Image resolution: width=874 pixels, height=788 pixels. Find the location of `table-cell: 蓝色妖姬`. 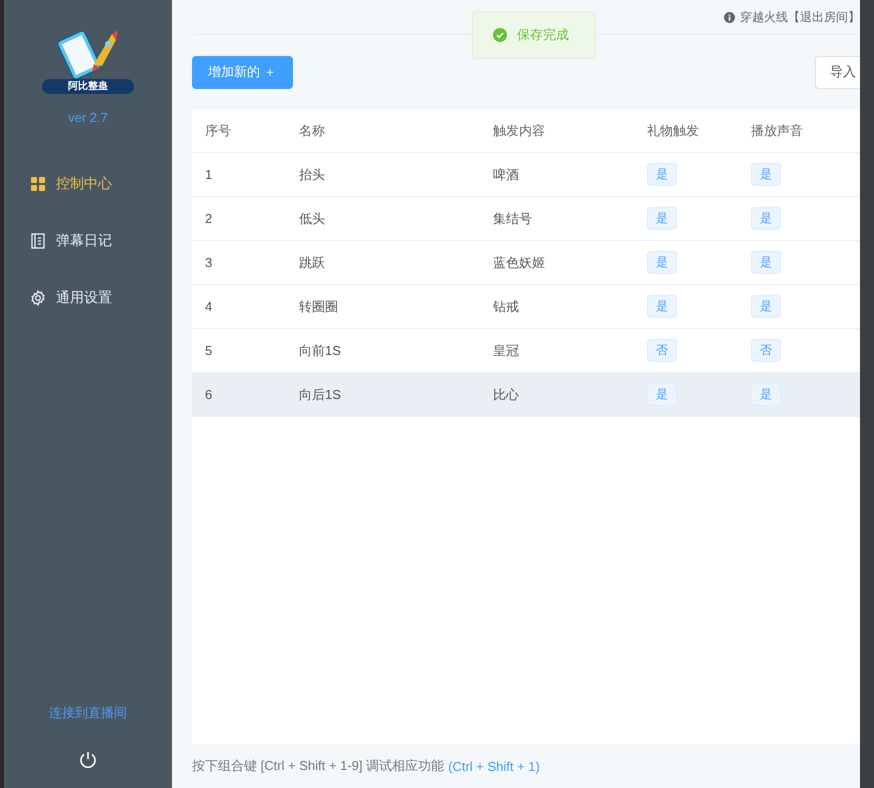

table-cell: 蓝色妖姬 is located at coordinates (519, 262).